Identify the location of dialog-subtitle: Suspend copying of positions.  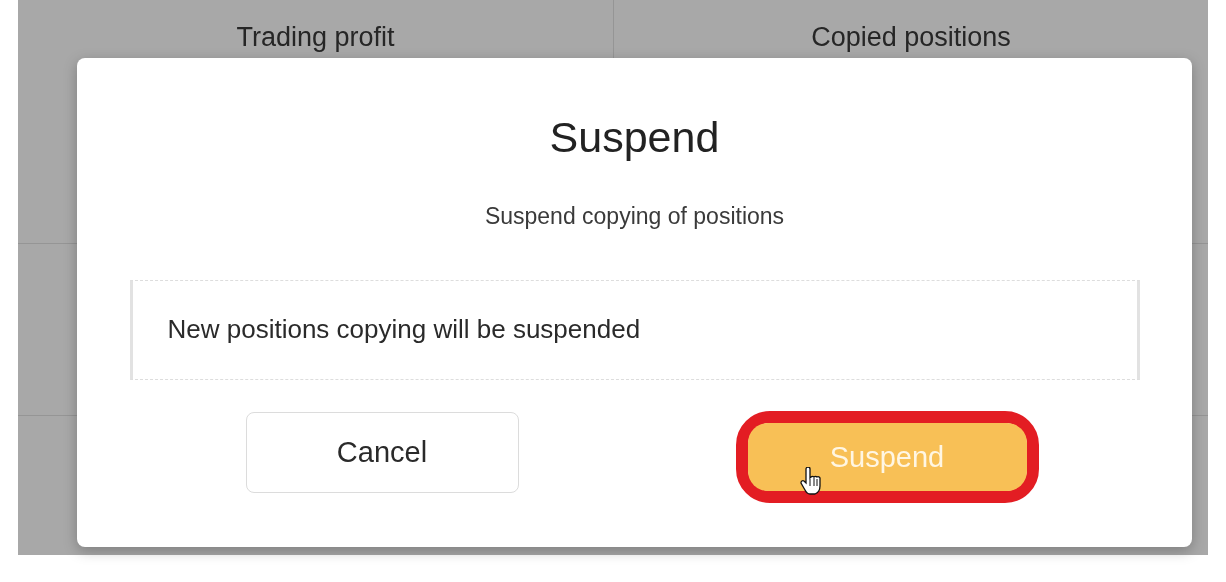
(634, 216).